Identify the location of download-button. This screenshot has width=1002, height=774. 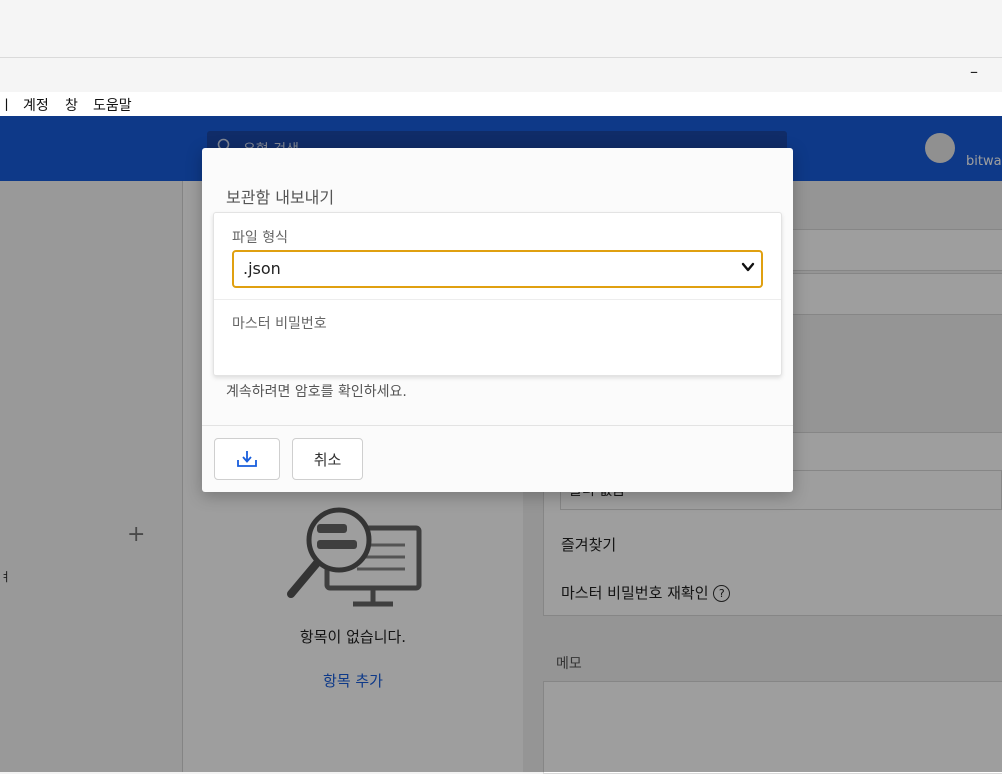
(247, 459).